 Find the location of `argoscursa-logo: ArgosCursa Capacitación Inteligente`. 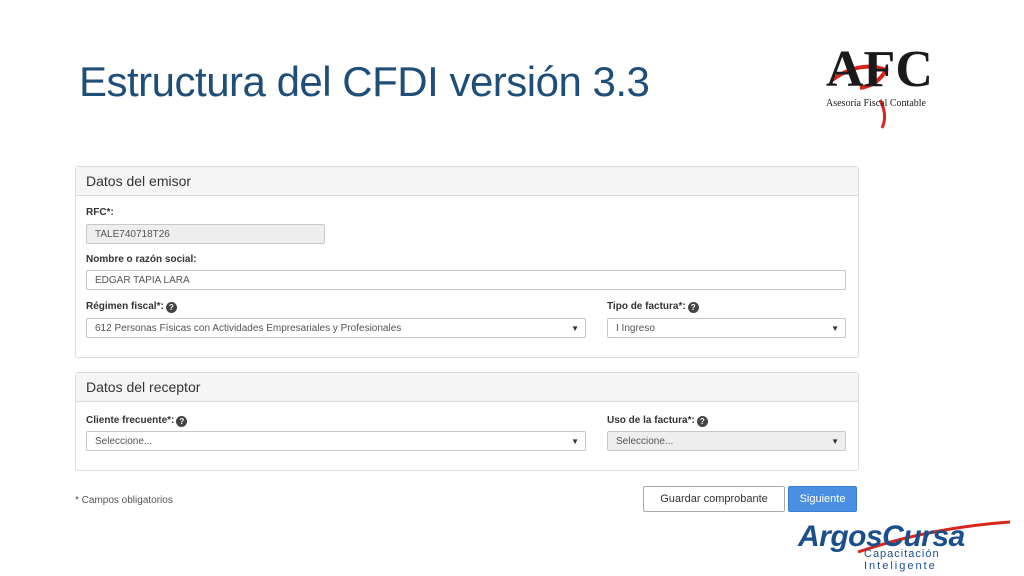

argoscursa-logo: ArgosCursa Capacitación Inteligente is located at coordinates (908, 546).